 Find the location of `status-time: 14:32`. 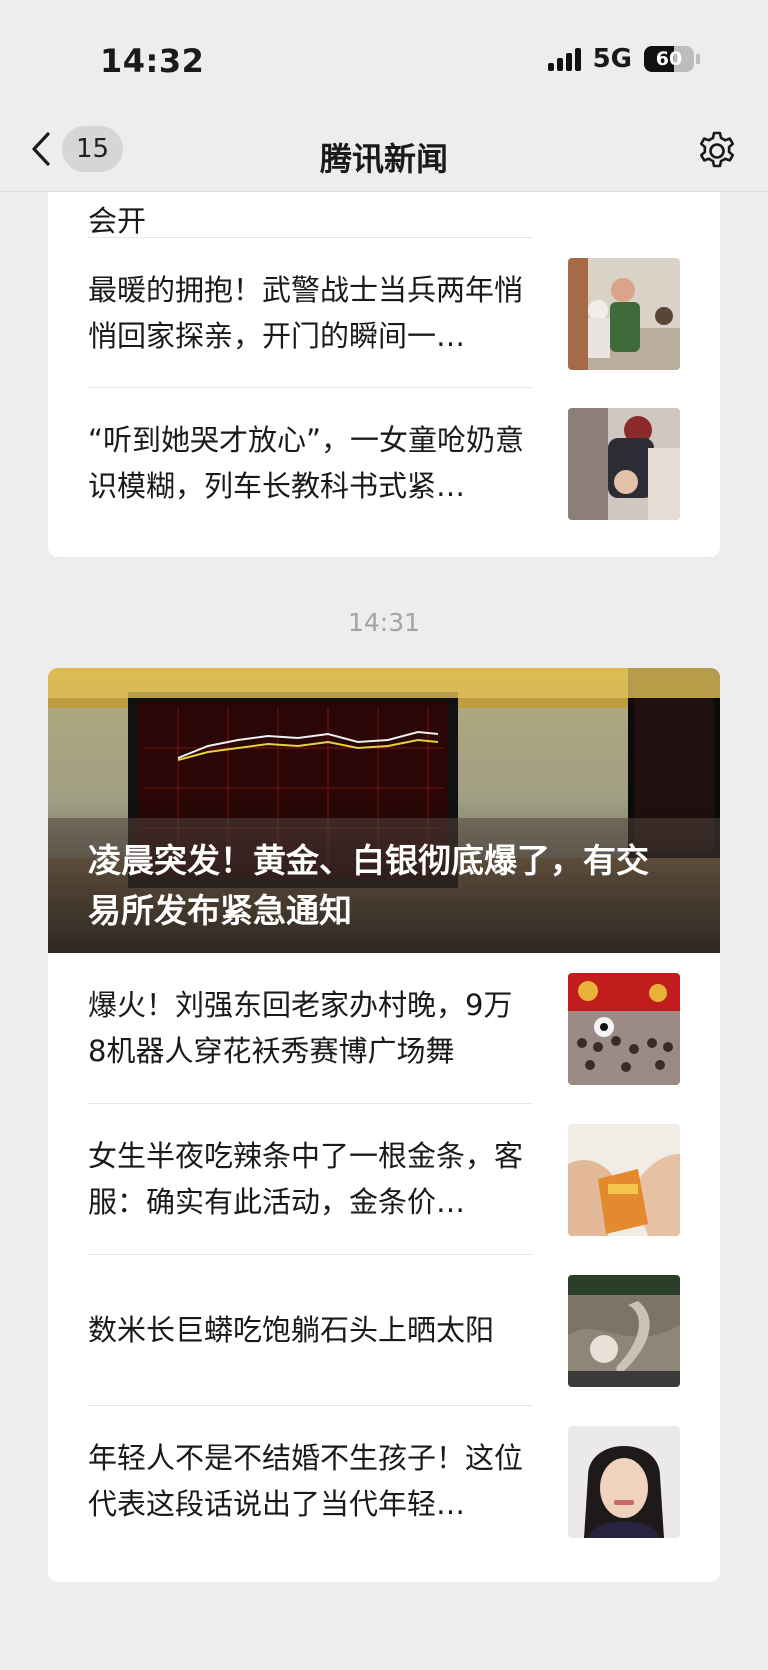

status-time: 14:32 is located at coordinates (152, 61).